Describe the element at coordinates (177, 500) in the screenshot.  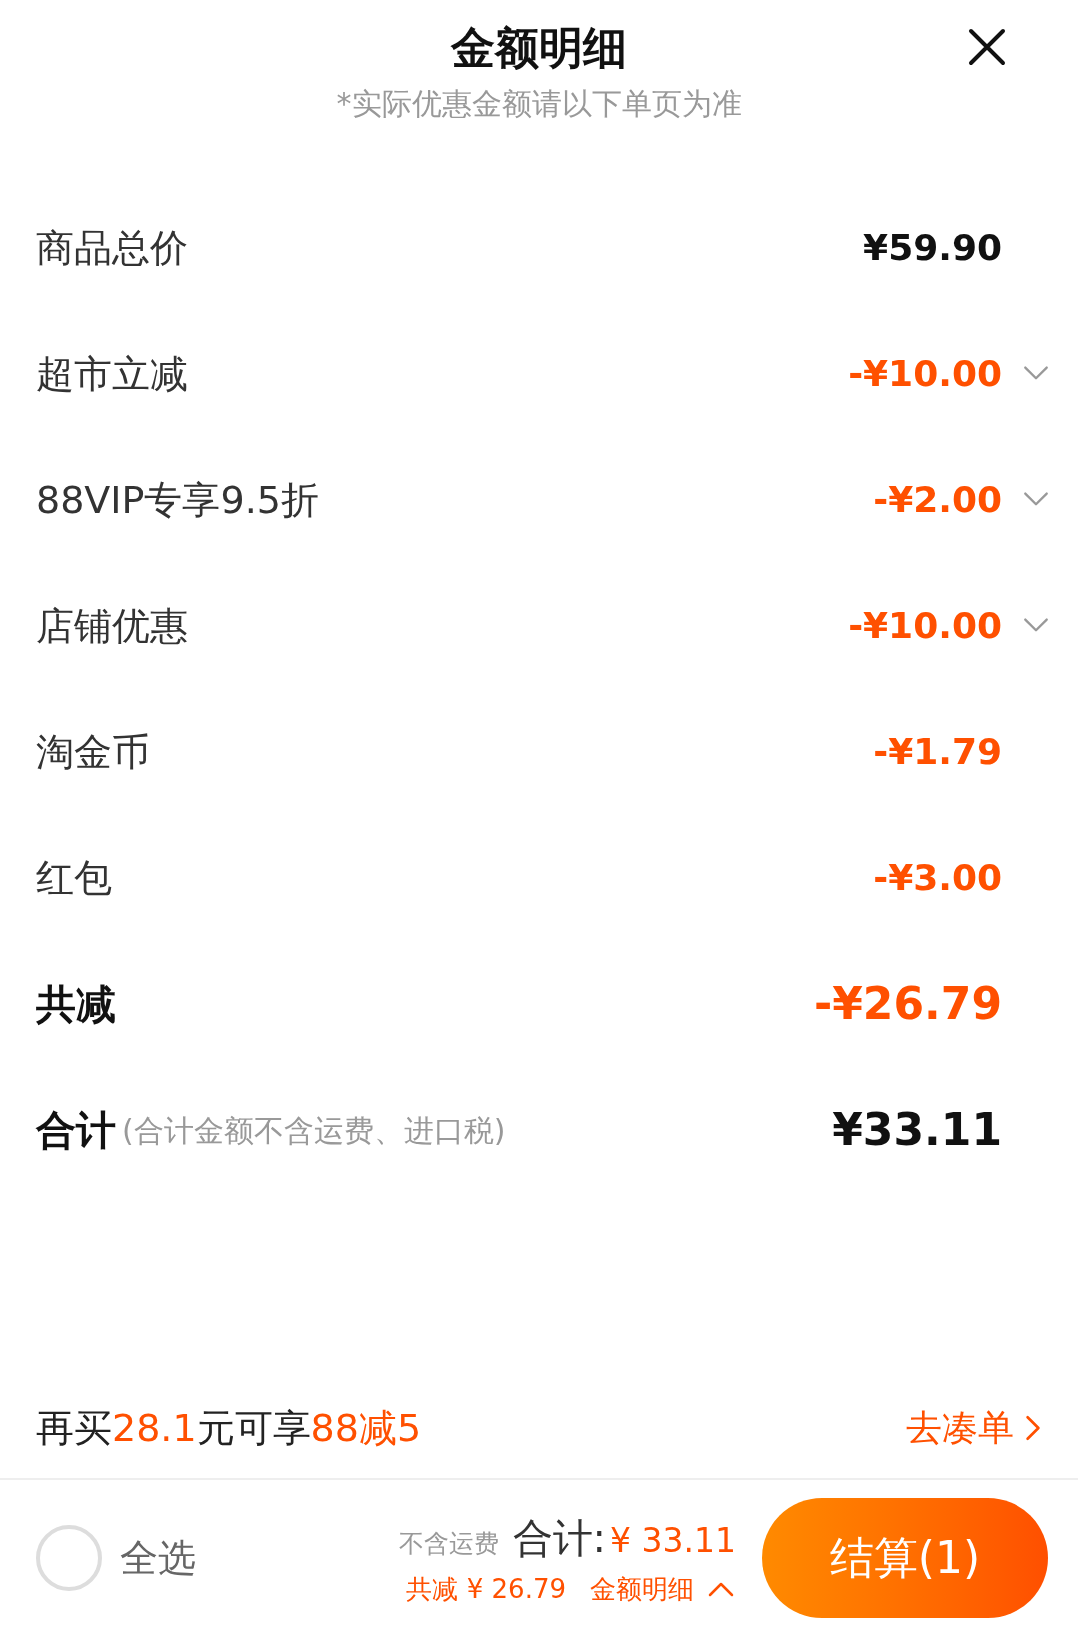
I see `row-label: 88VIP专享9.5折` at that location.